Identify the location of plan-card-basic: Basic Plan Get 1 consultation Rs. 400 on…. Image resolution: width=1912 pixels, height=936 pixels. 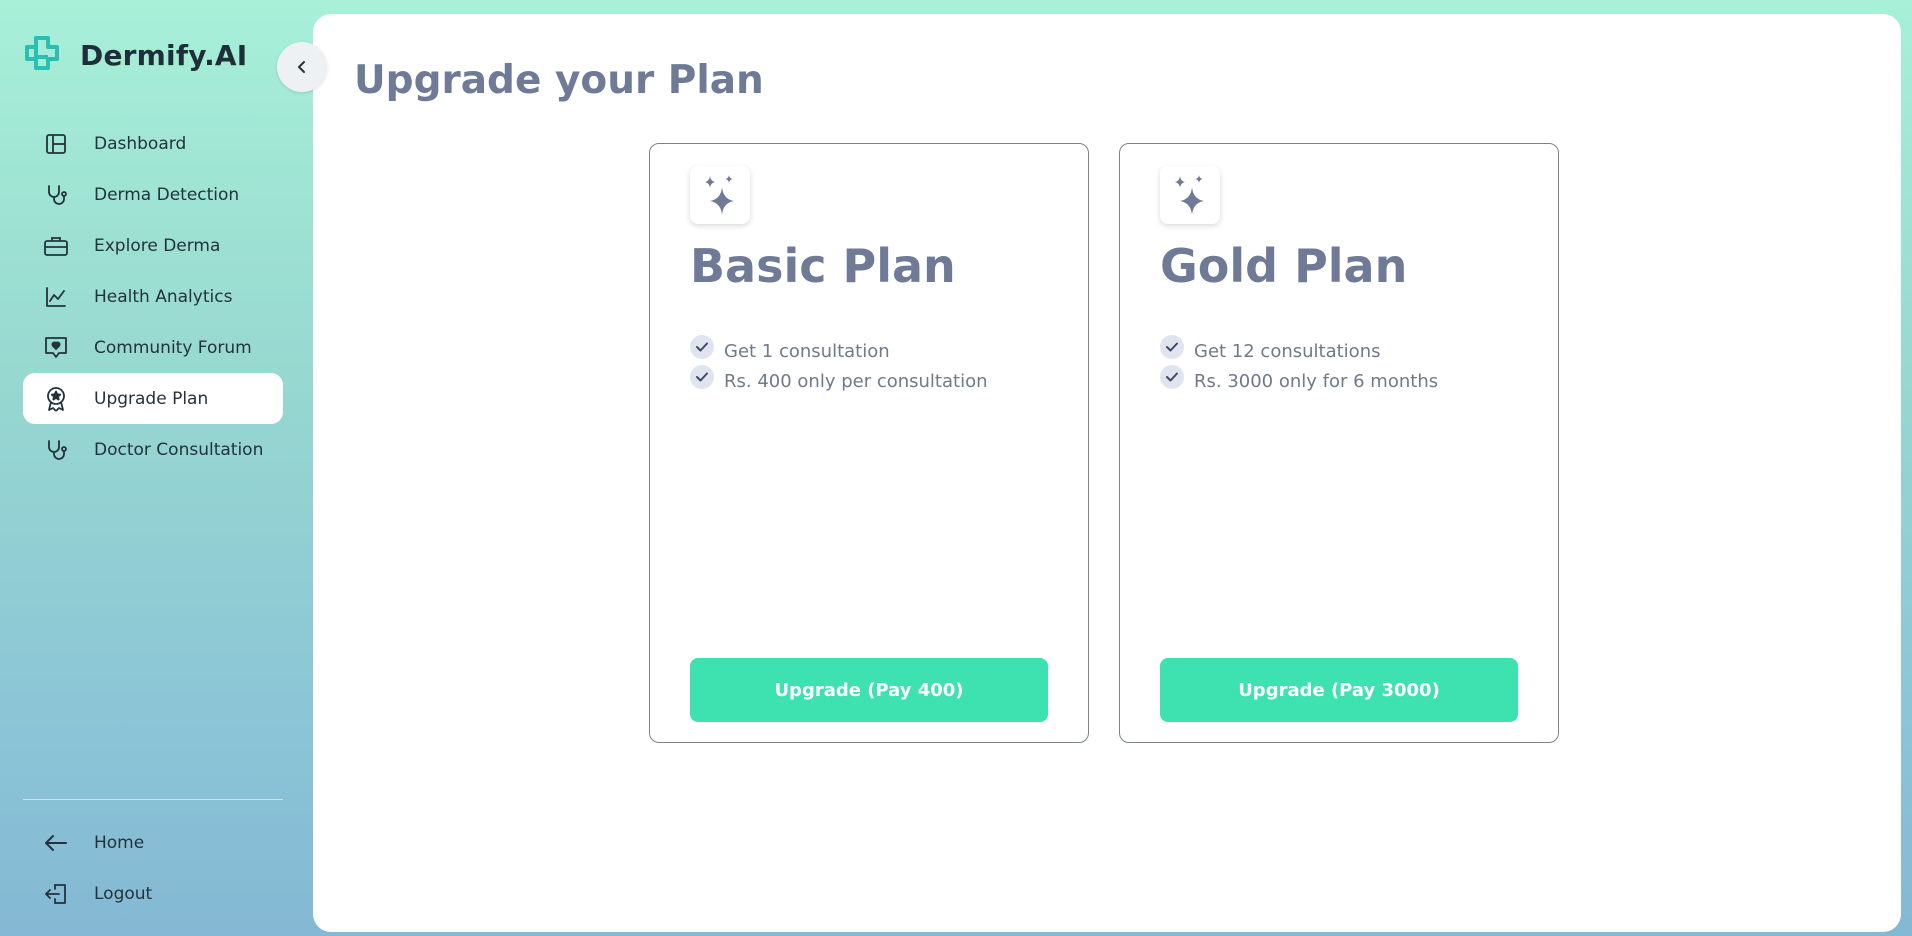
(869, 443).